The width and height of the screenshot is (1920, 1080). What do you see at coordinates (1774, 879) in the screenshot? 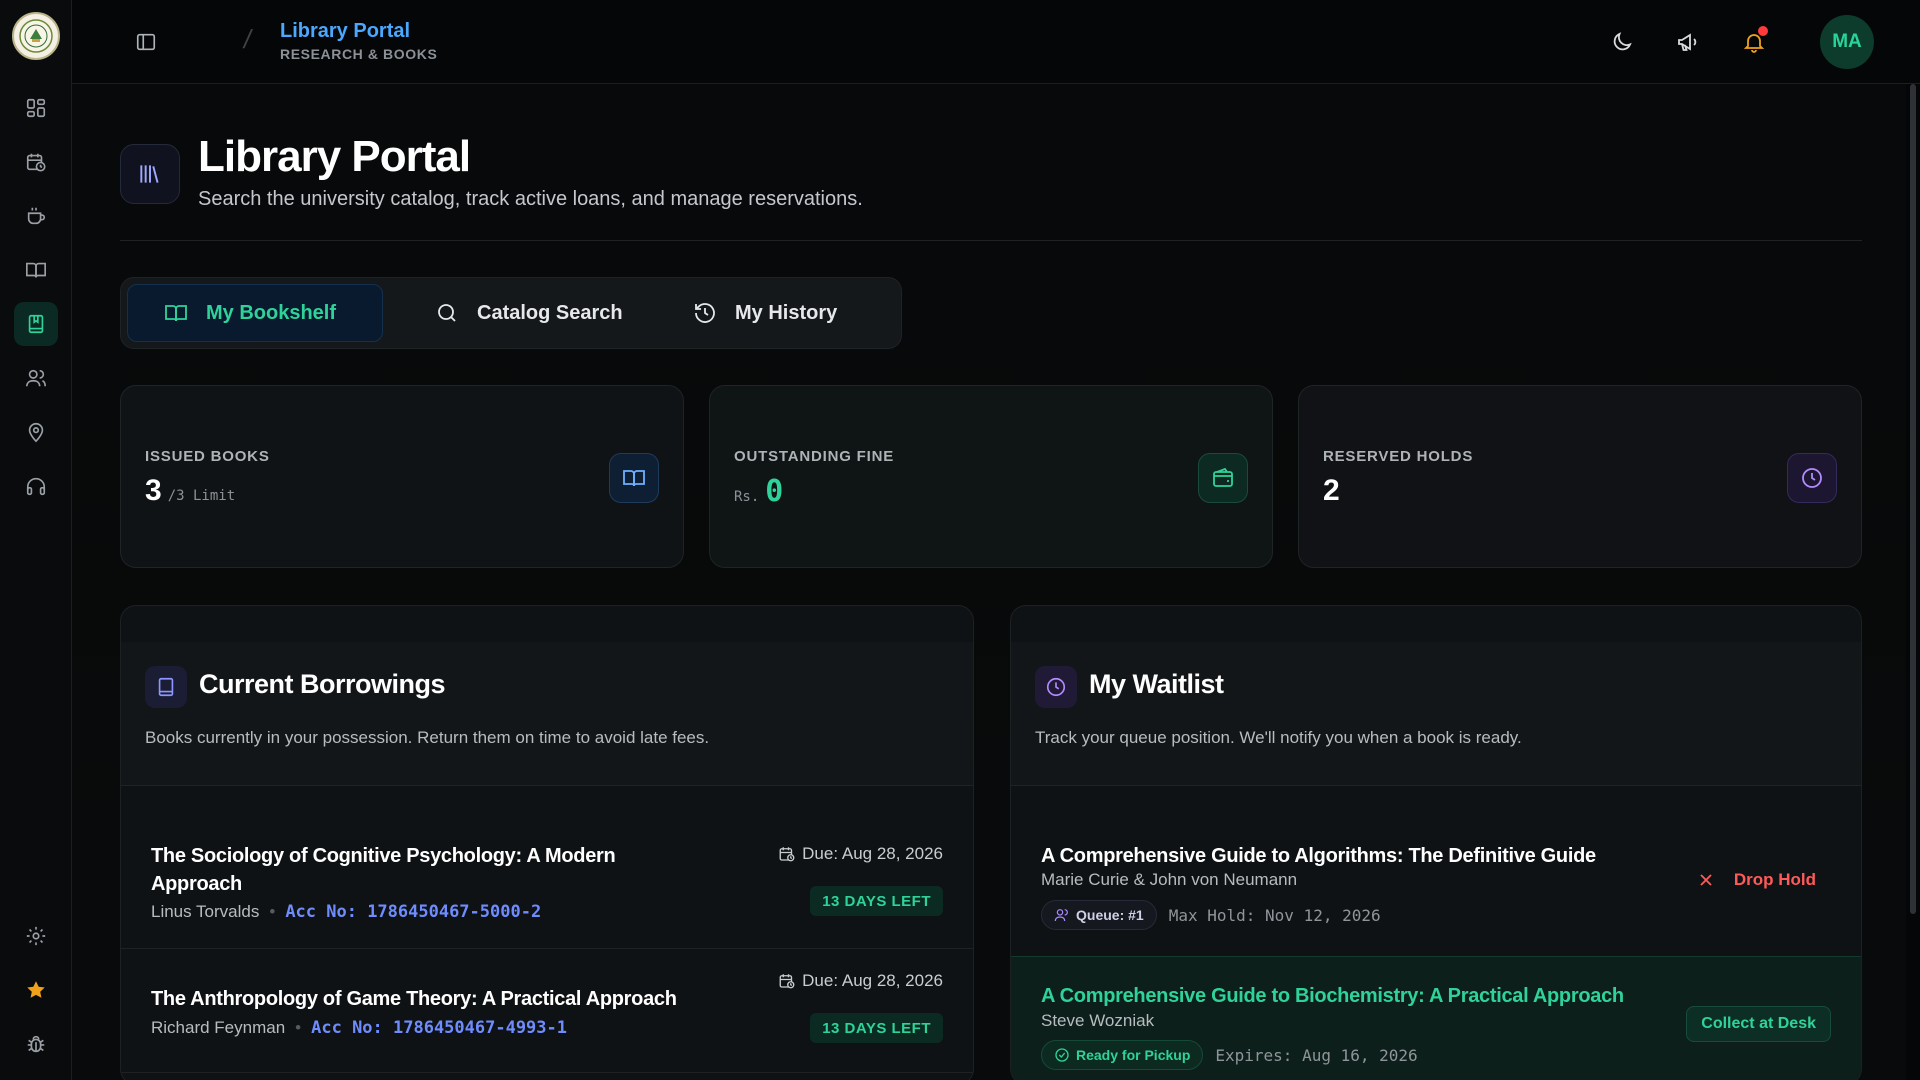
I see `drop-hold-label: Drop Hold` at bounding box center [1774, 879].